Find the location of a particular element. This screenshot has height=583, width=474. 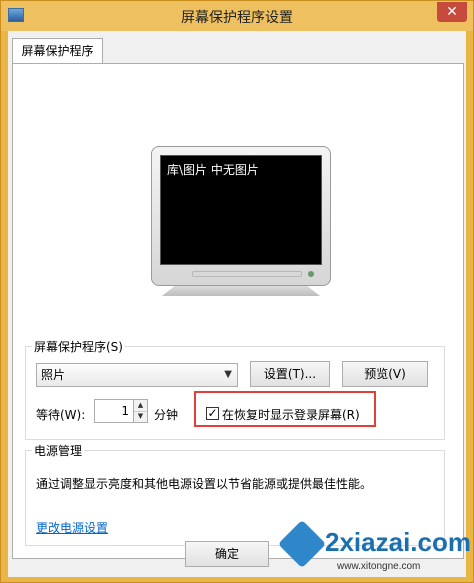

resume-login-checkbox: ✓ is located at coordinates (212, 413).